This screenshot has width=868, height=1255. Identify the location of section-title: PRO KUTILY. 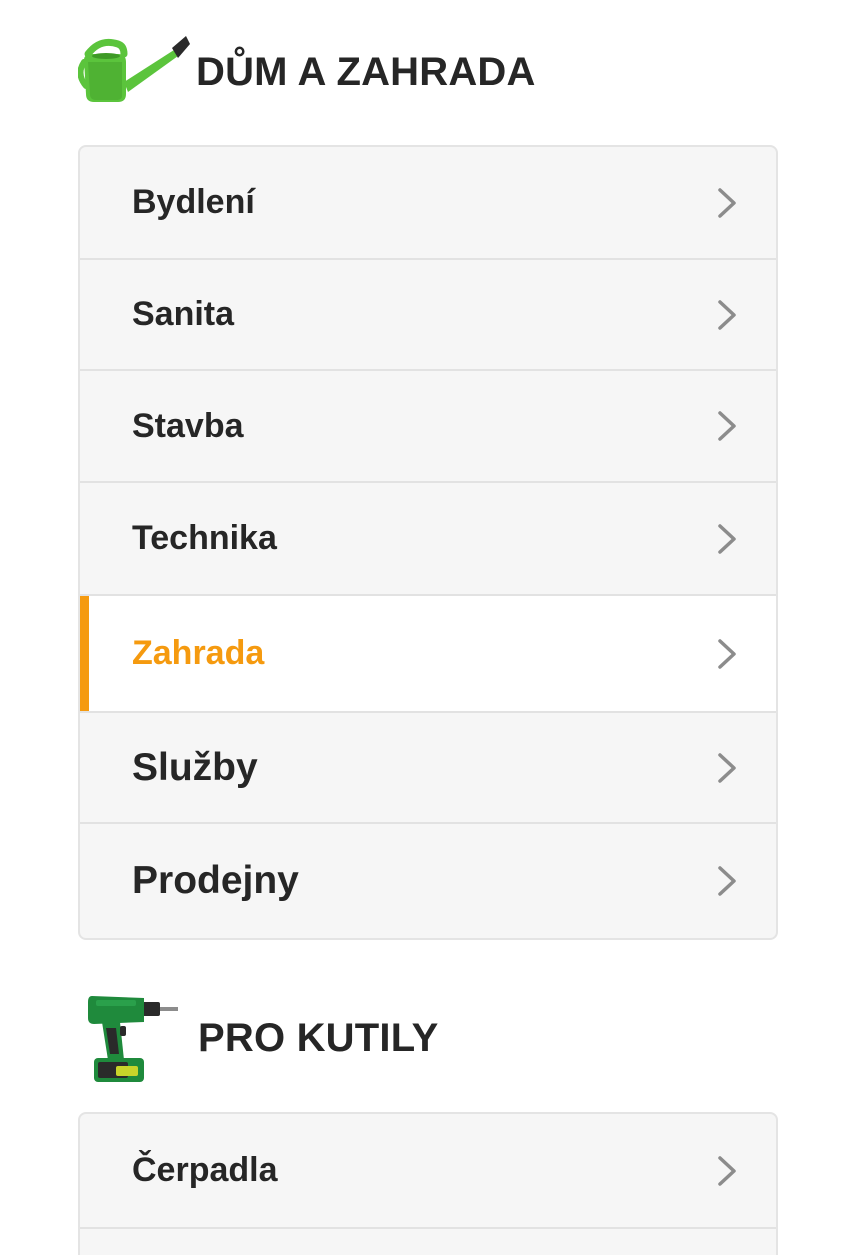
(318, 1037).